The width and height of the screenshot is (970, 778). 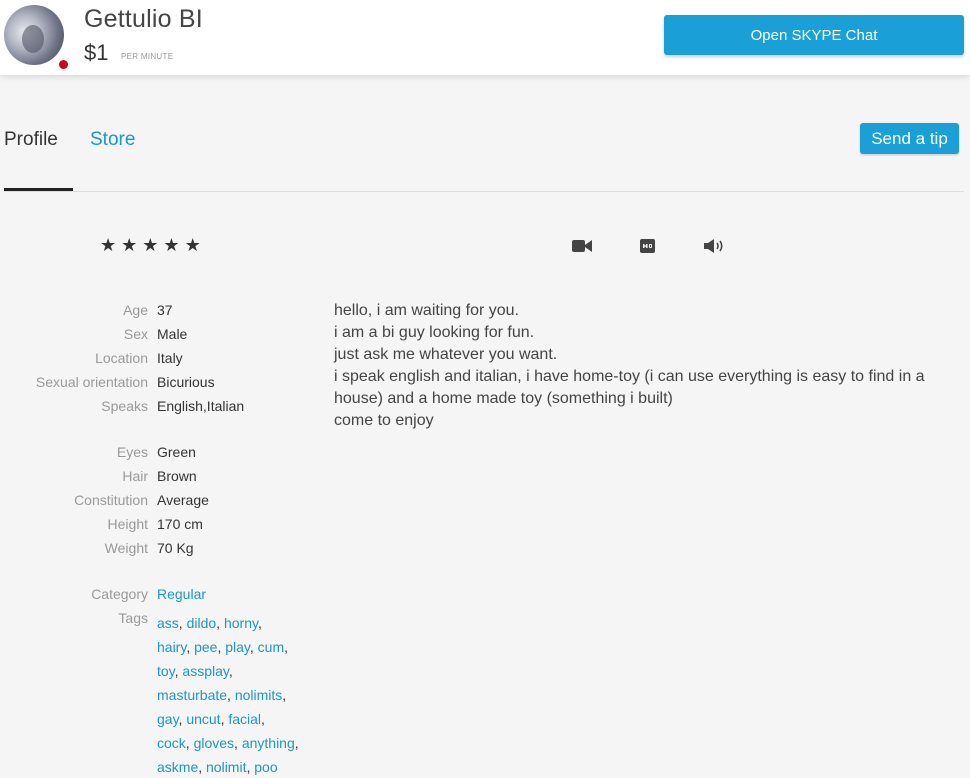 I want to click on detail-label: Age, so click(x=135, y=310).